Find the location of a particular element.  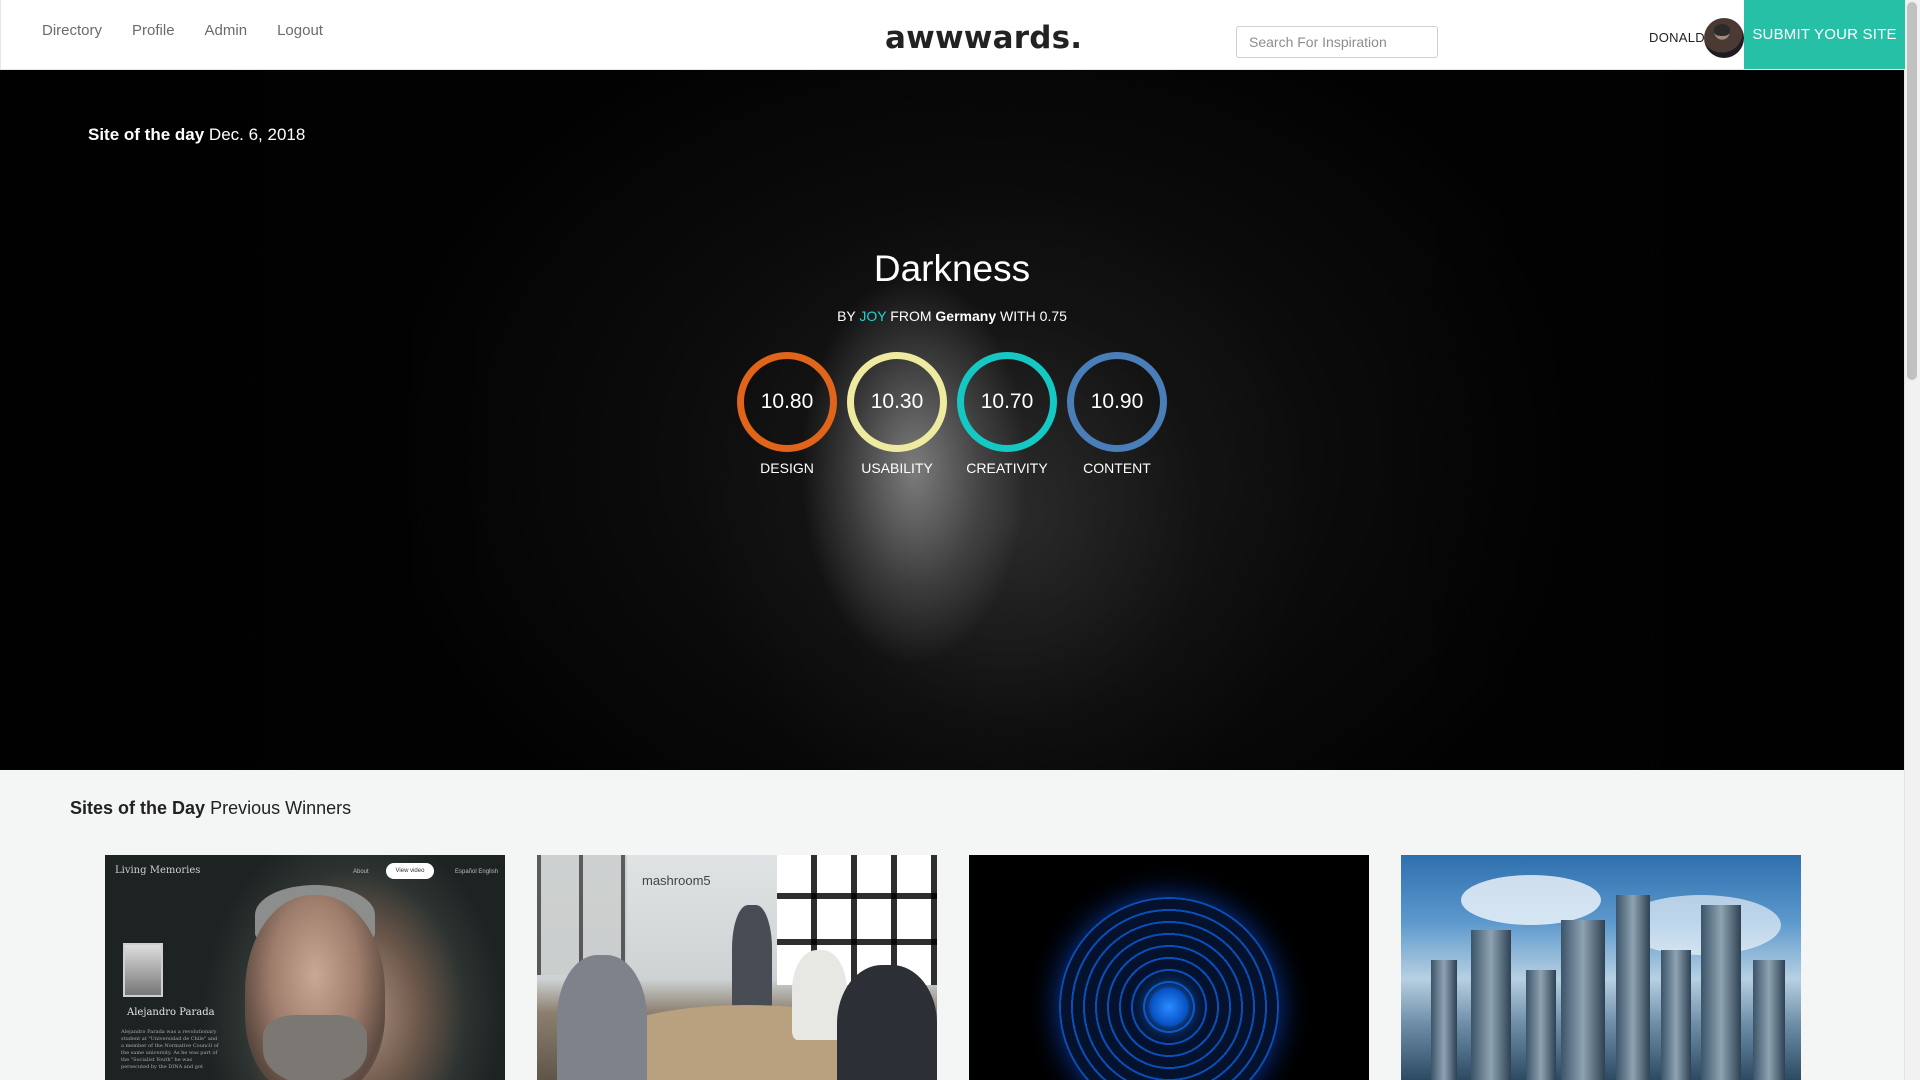

submit-site-button: SUBMIT YOUR SITE is located at coordinates (1824, 34).